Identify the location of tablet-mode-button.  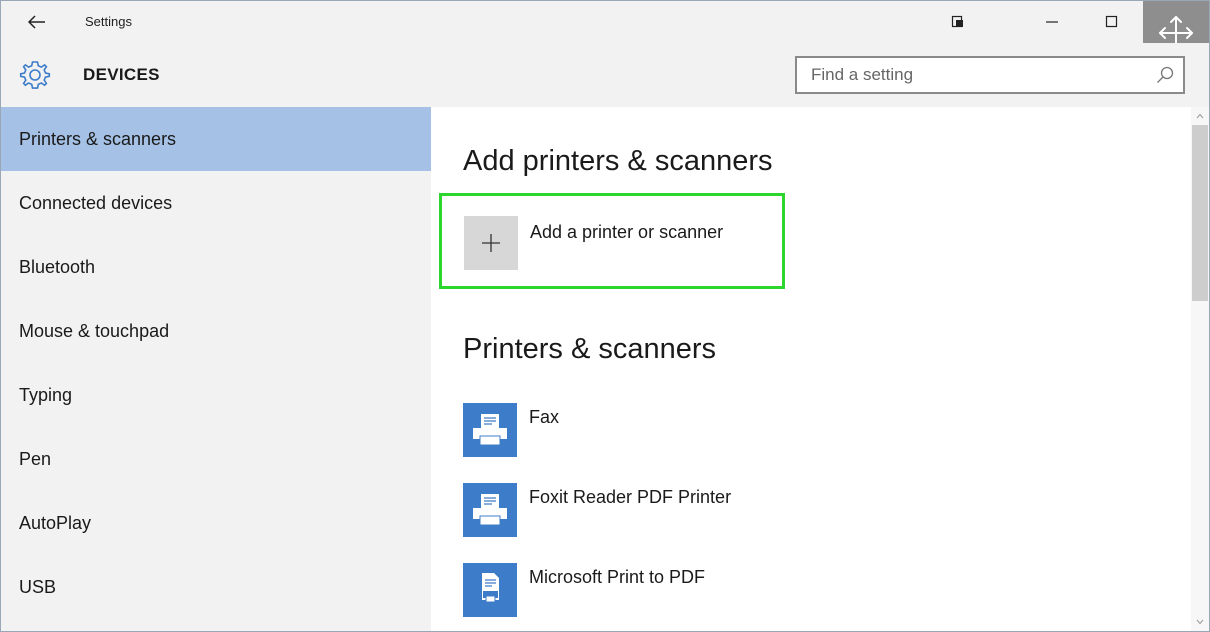
(958, 22).